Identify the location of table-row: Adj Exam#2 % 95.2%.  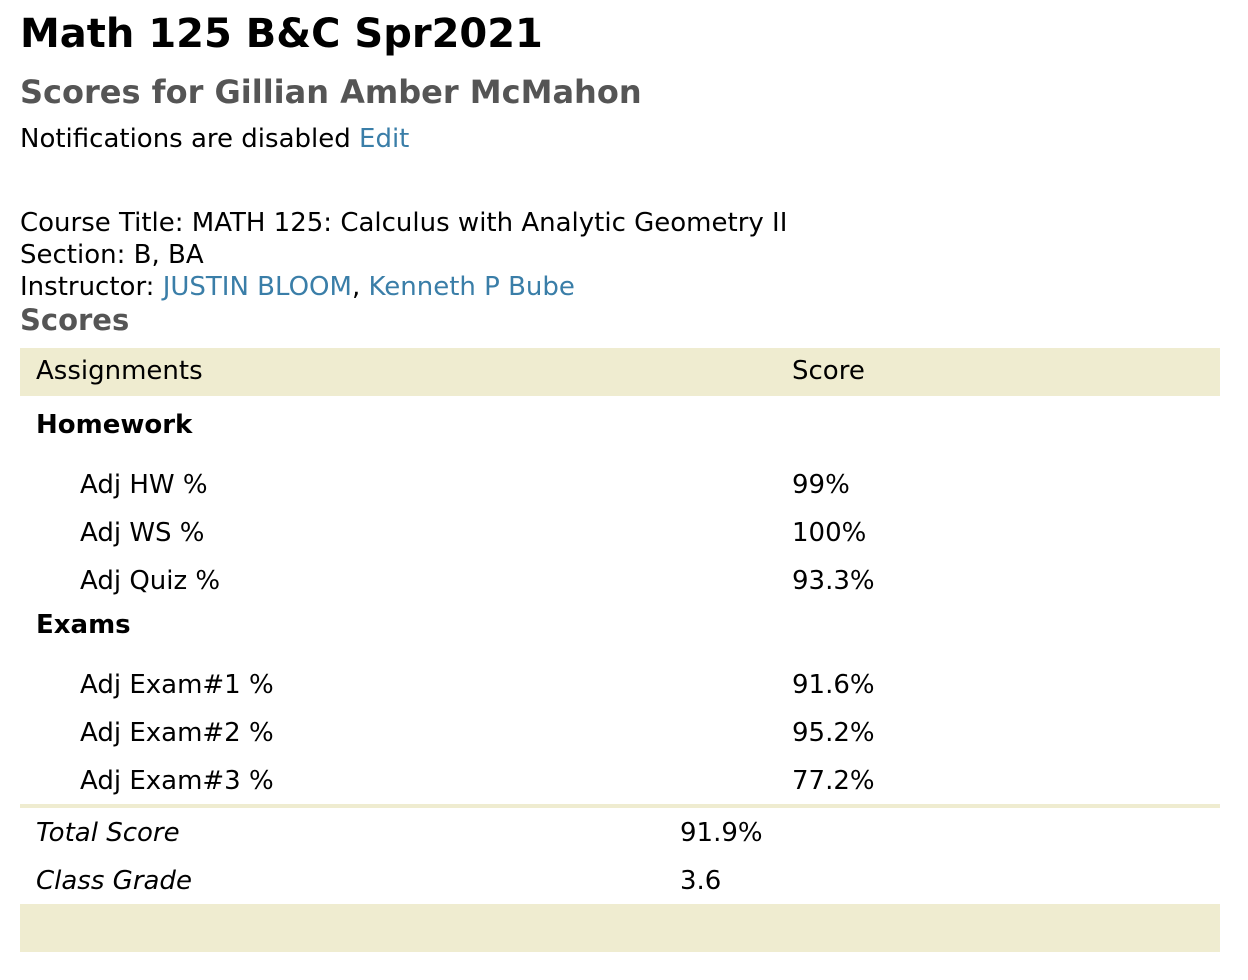
(620, 724).